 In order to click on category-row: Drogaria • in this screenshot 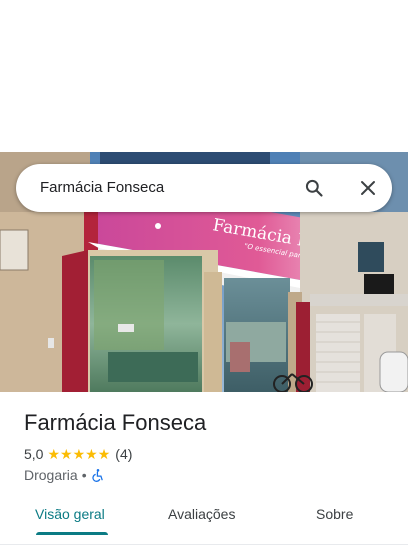, I will do `click(64, 475)`.